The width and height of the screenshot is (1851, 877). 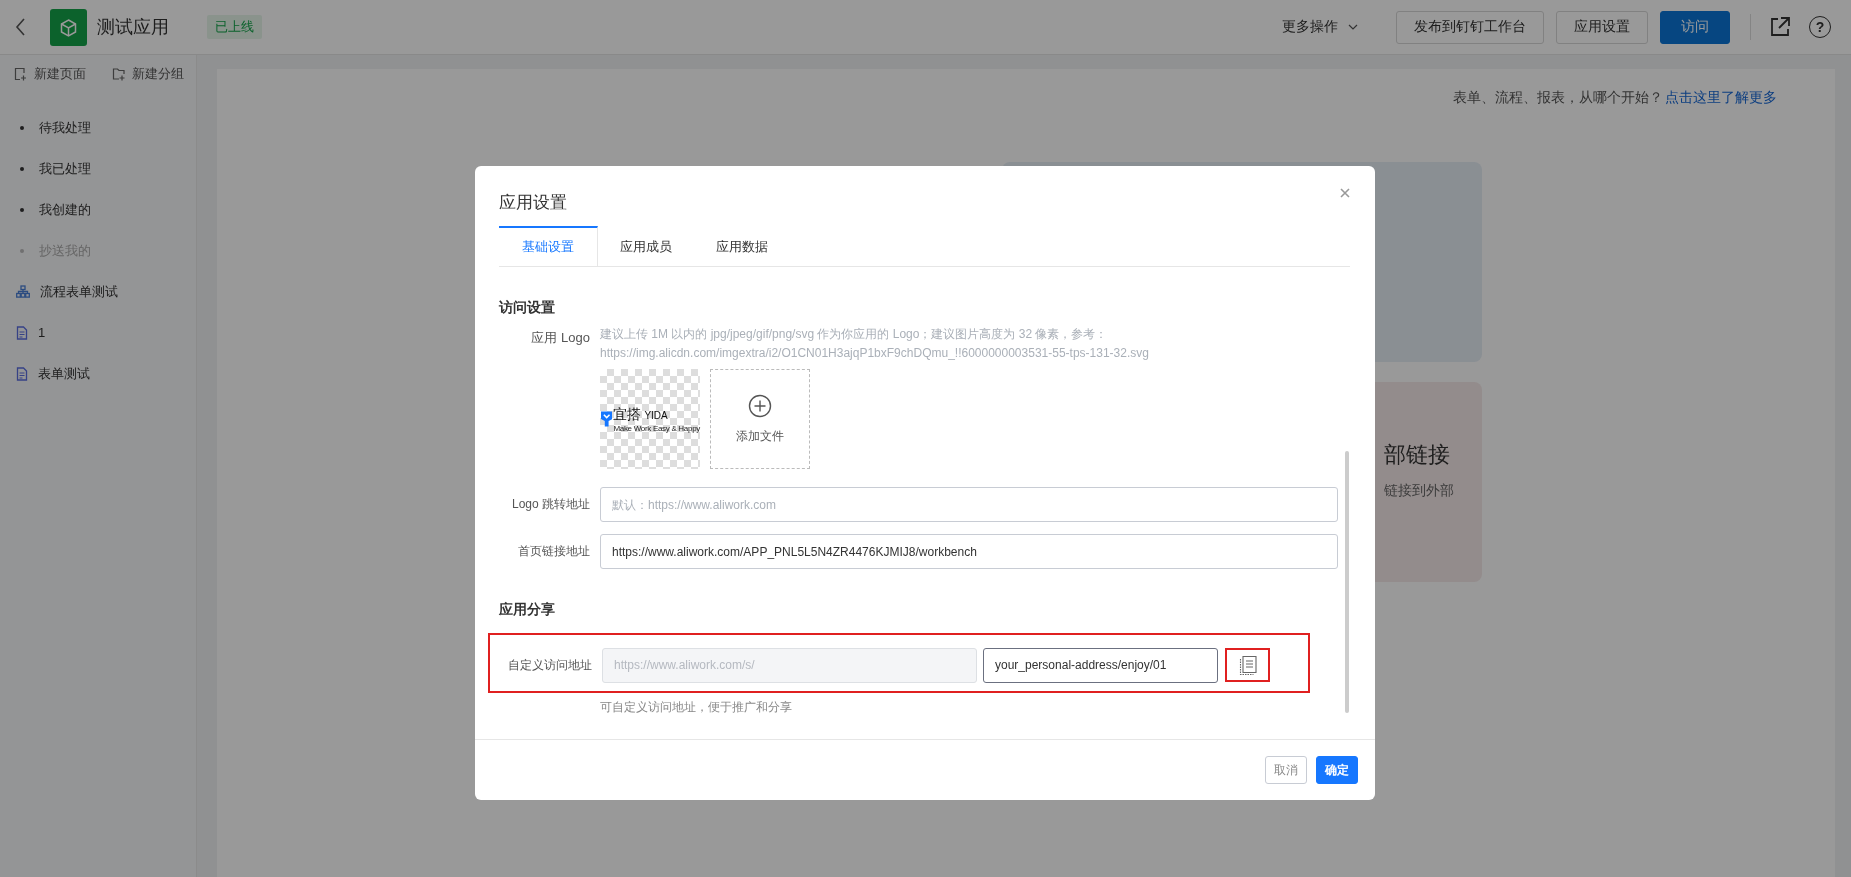 What do you see at coordinates (1721, 97) in the screenshot?
I see `learn-more-link: 点击这里了解更多` at bounding box center [1721, 97].